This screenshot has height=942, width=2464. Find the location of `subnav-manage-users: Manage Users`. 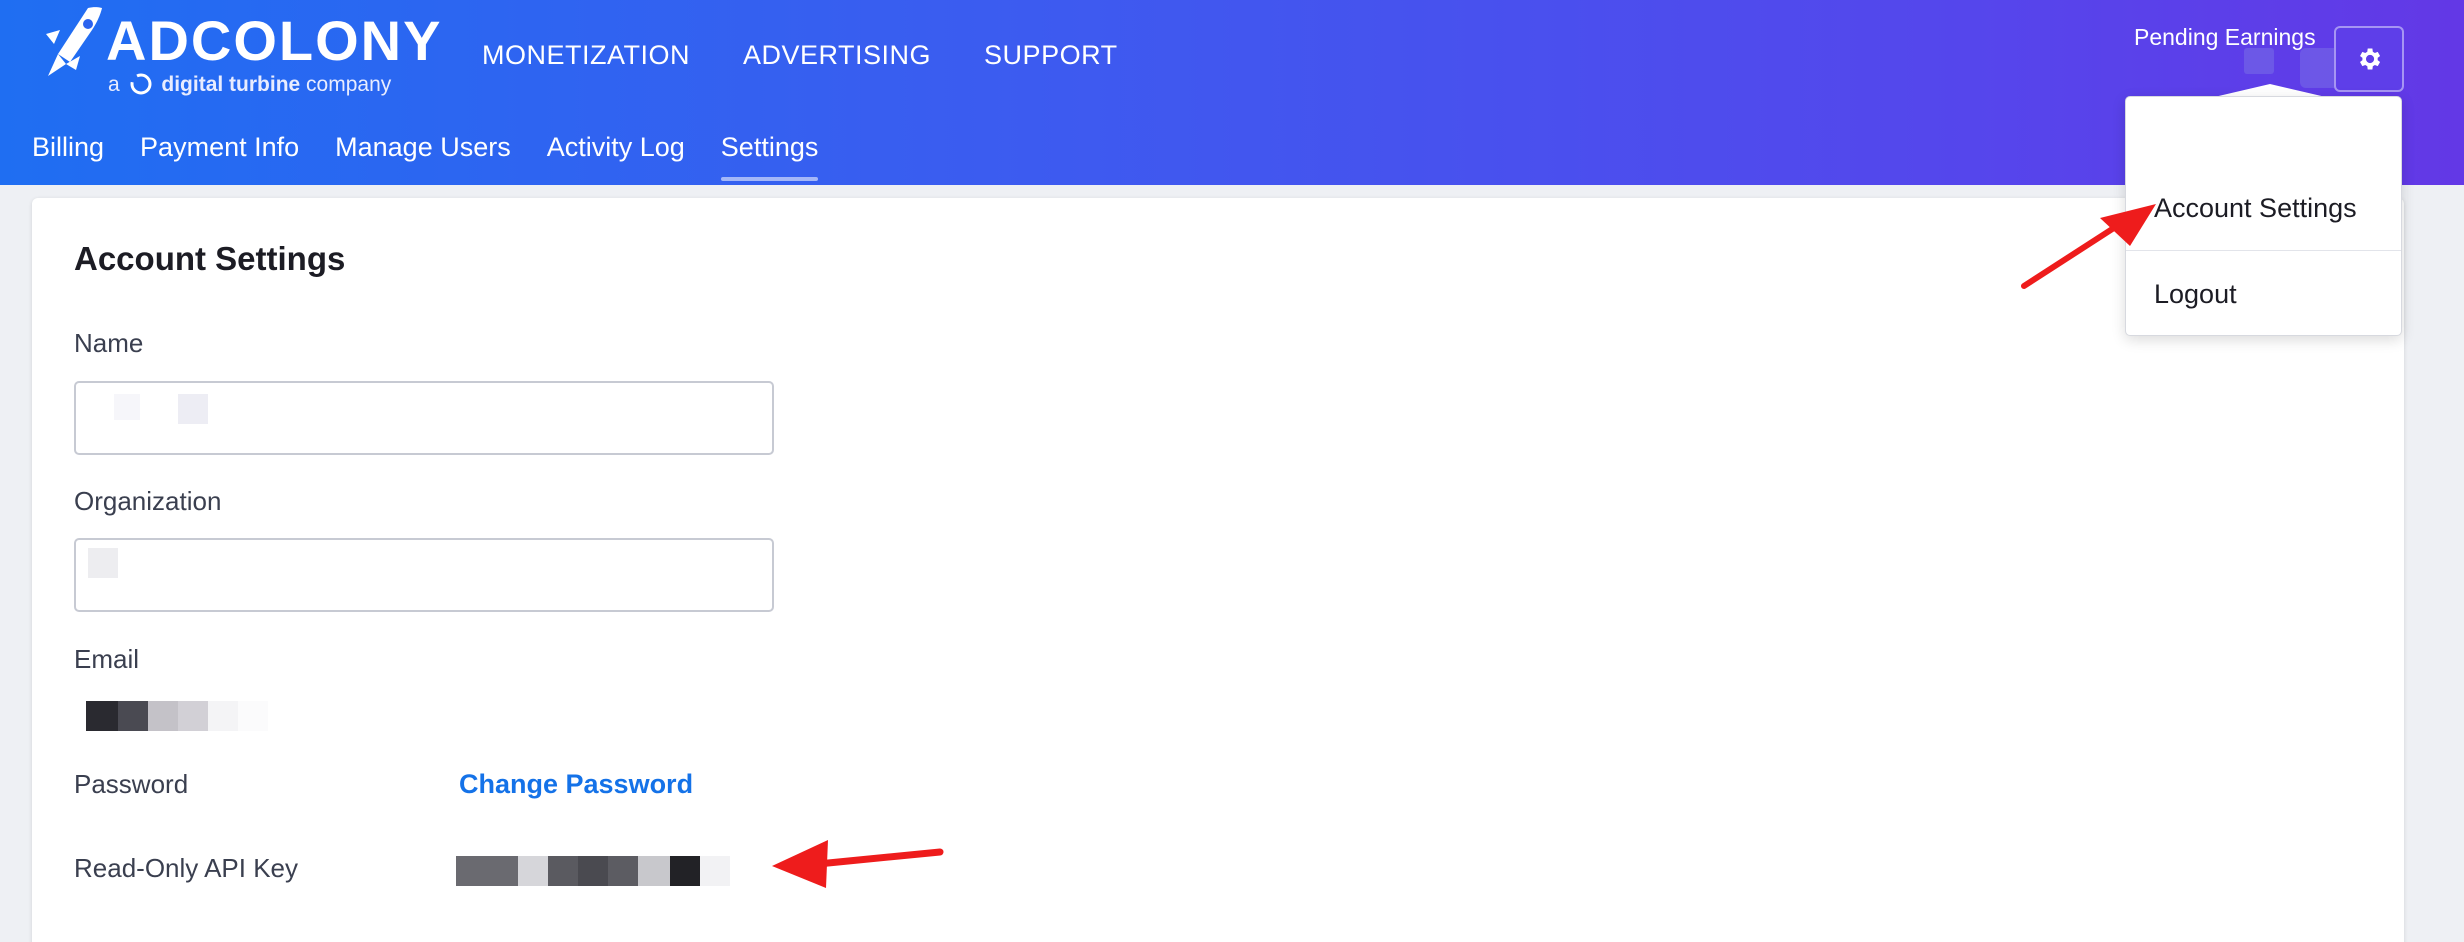

subnav-manage-users: Manage Users is located at coordinates (423, 152).